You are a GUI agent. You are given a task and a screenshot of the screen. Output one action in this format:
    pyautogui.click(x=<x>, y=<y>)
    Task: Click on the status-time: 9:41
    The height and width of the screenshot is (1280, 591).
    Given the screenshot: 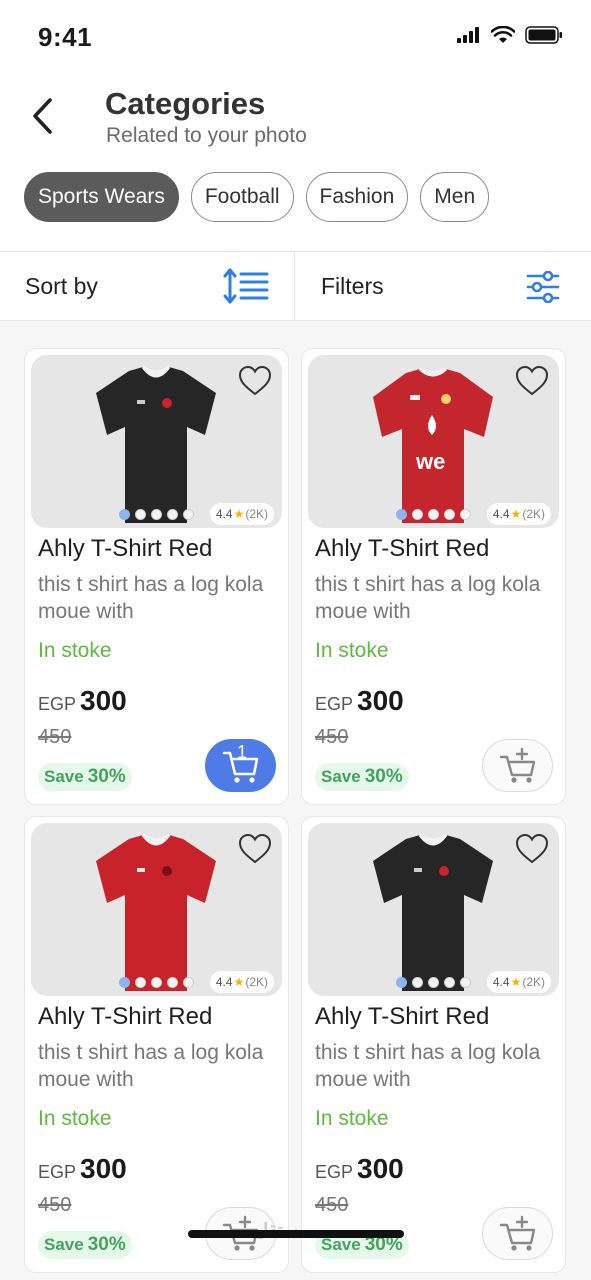 What is the action you would take?
    pyautogui.click(x=65, y=37)
    